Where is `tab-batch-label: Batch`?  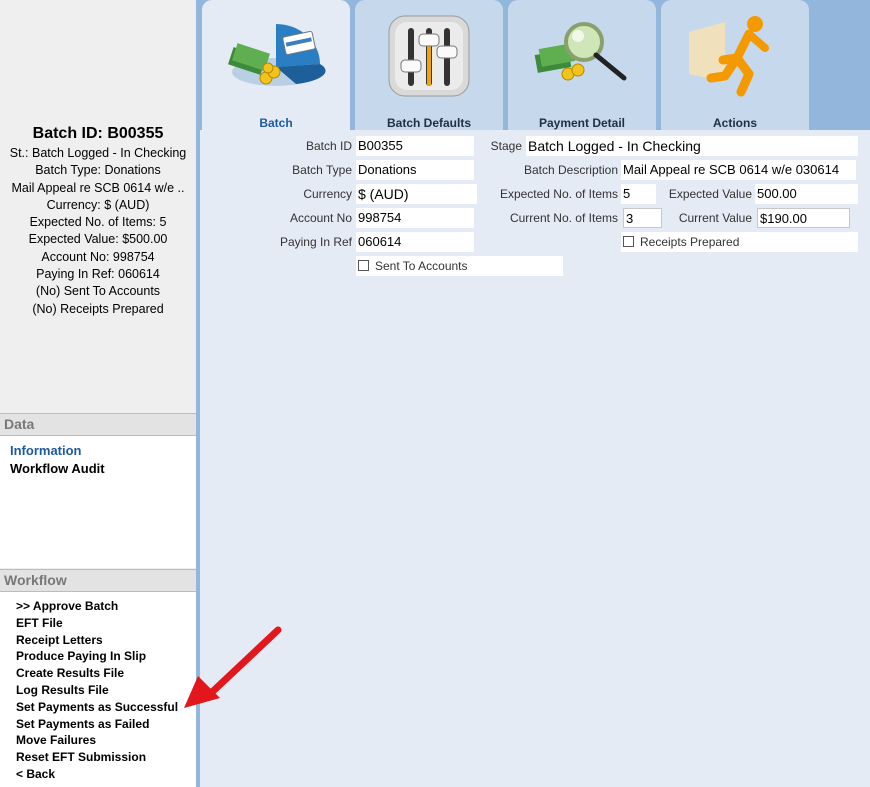 tab-batch-label: Batch is located at coordinates (276, 123).